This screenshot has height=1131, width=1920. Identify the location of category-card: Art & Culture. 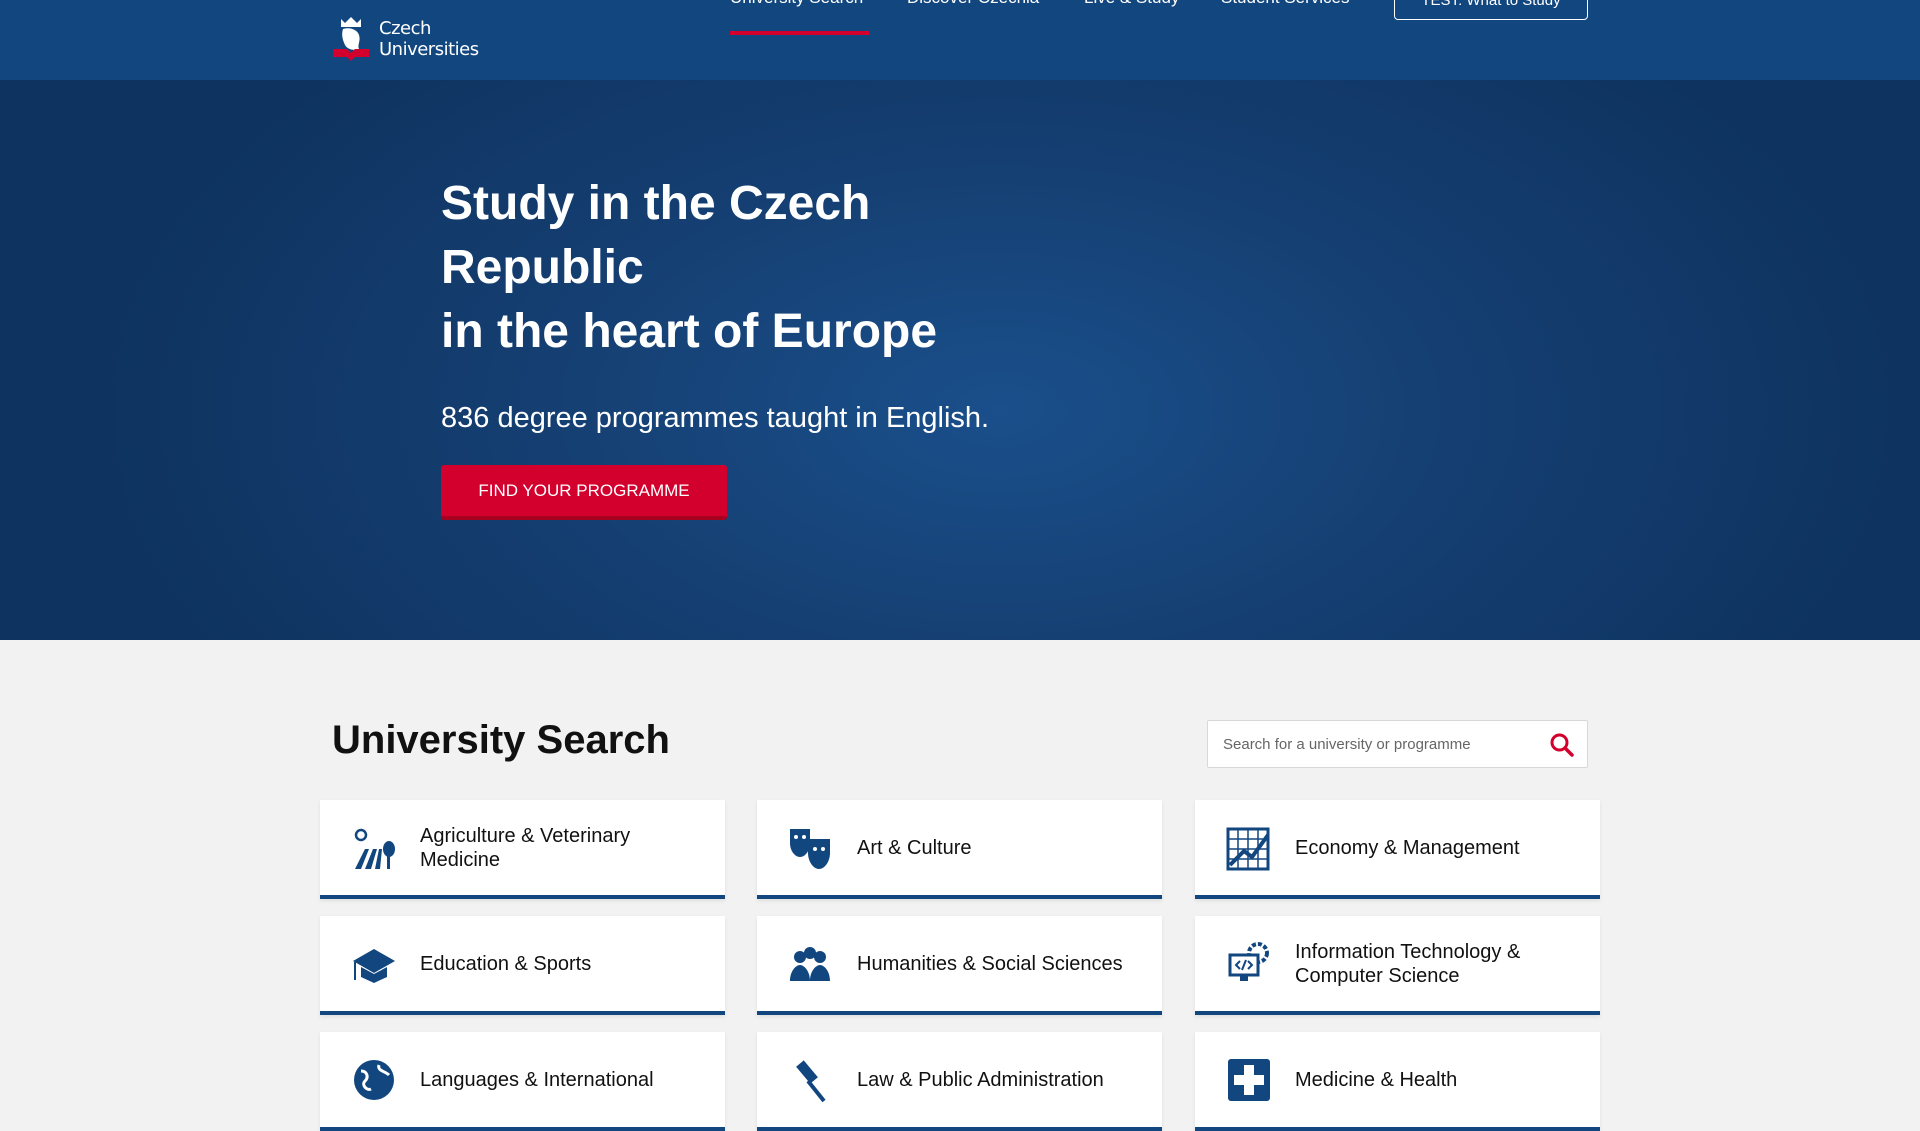
(959, 849).